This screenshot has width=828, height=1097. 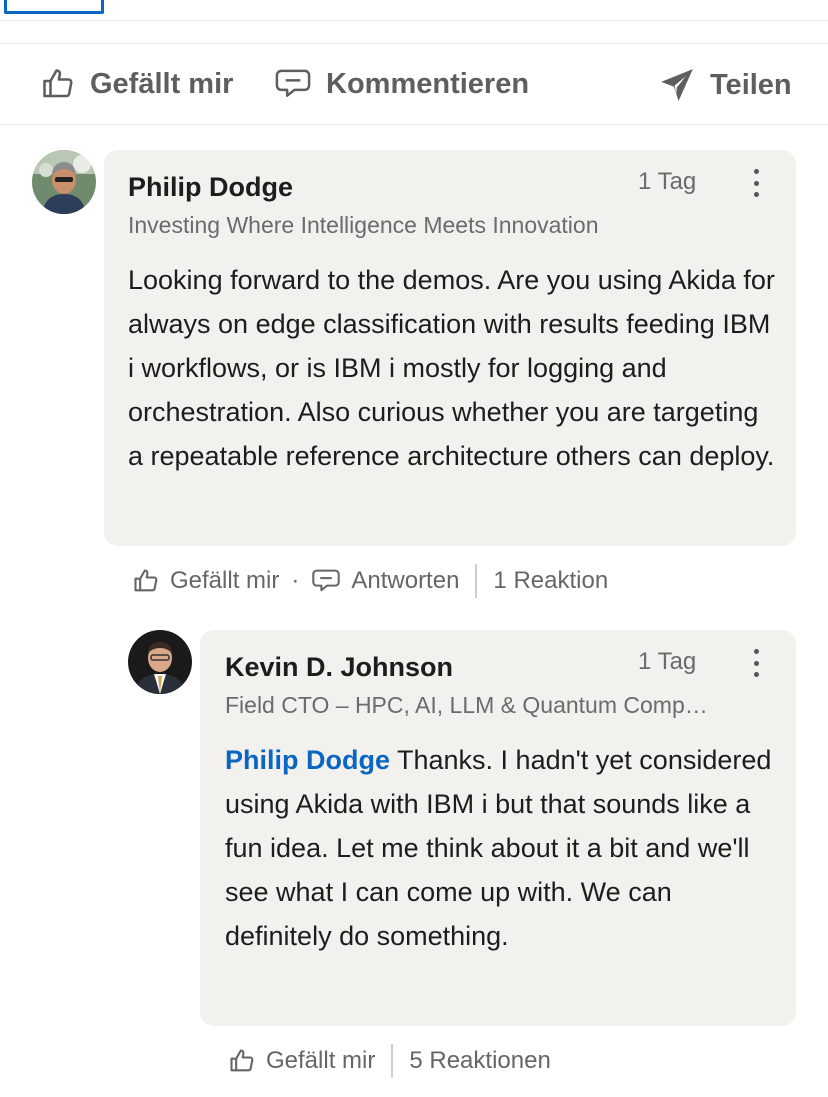 I want to click on post-action-bar: Gefällt mir Kommentieren Teilen, so click(x=414, y=84).